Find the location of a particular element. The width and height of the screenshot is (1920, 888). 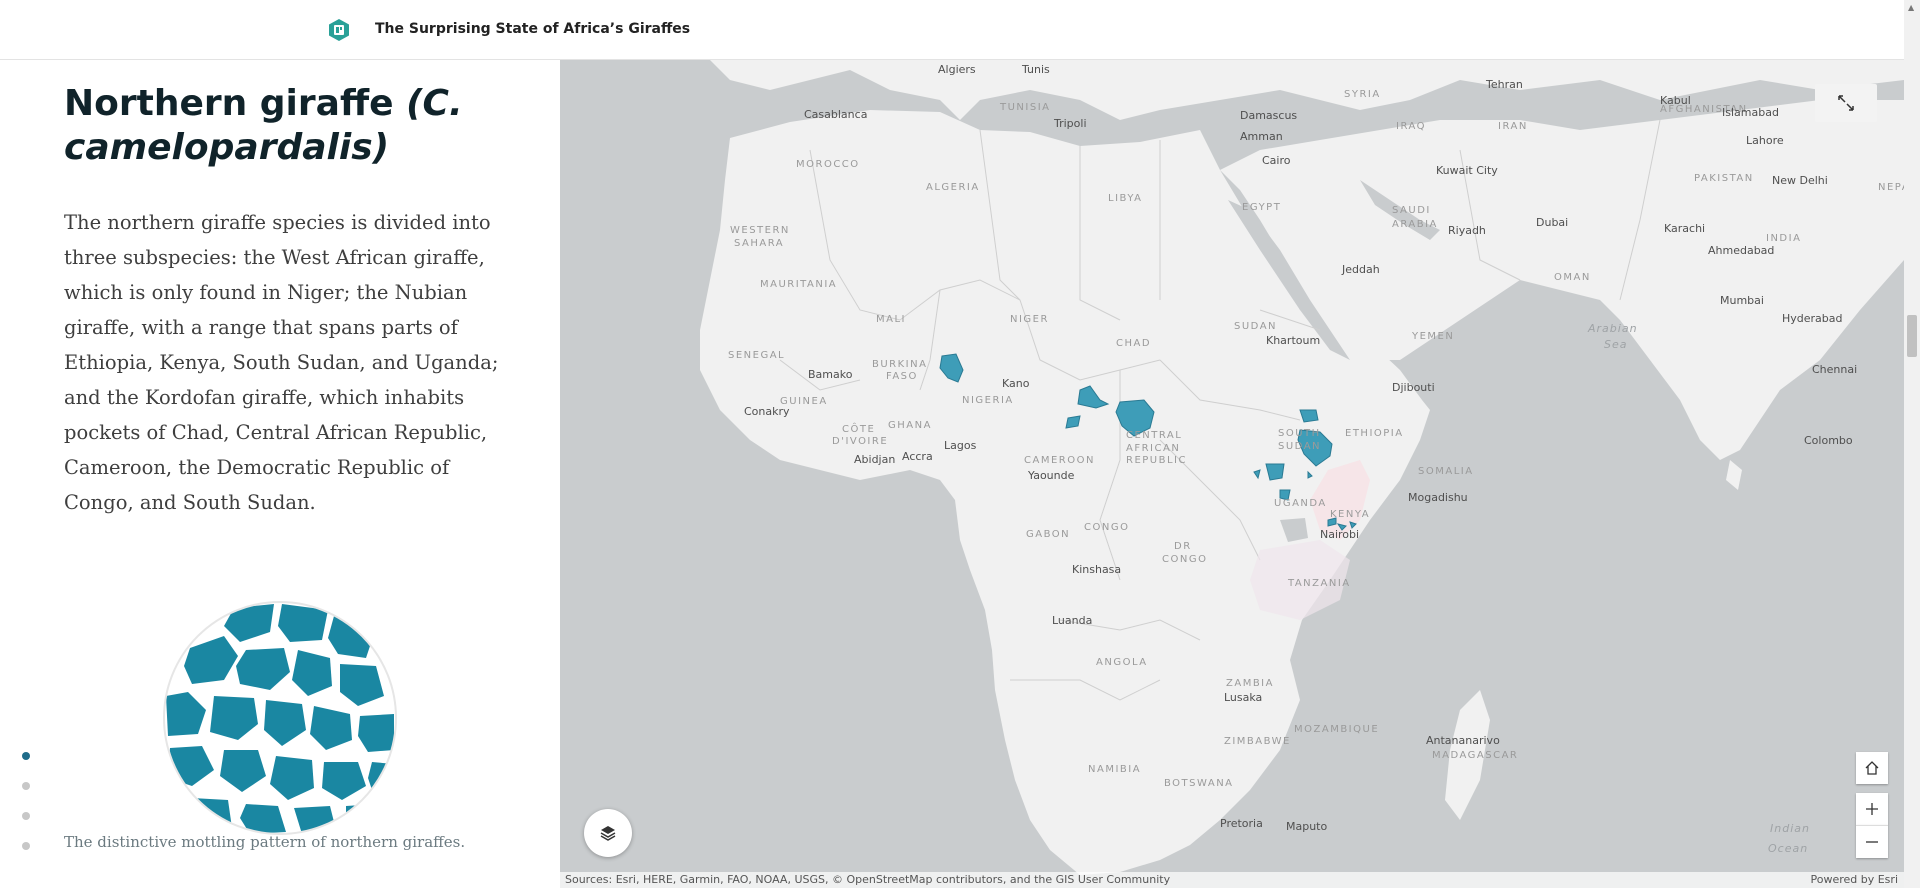

layers-button is located at coordinates (608, 833).